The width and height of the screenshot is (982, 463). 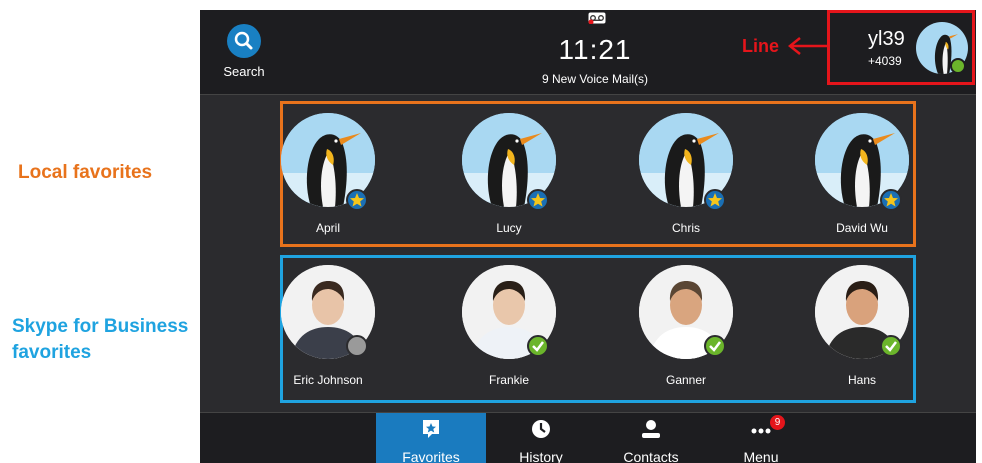 What do you see at coordinates (807, 46) in the screenshot?
I see `line-arrow-icon` at bounding box center [807, 46].